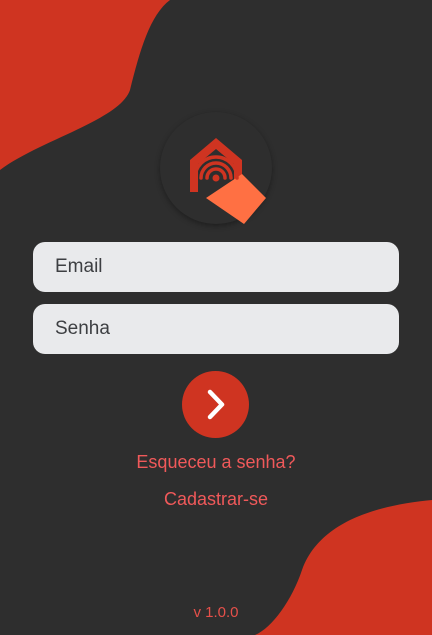  Describe the element at coordinates (216, 462) in the screenshot. I see `forgot-password-link: Esqueceu a senha?` at that location.